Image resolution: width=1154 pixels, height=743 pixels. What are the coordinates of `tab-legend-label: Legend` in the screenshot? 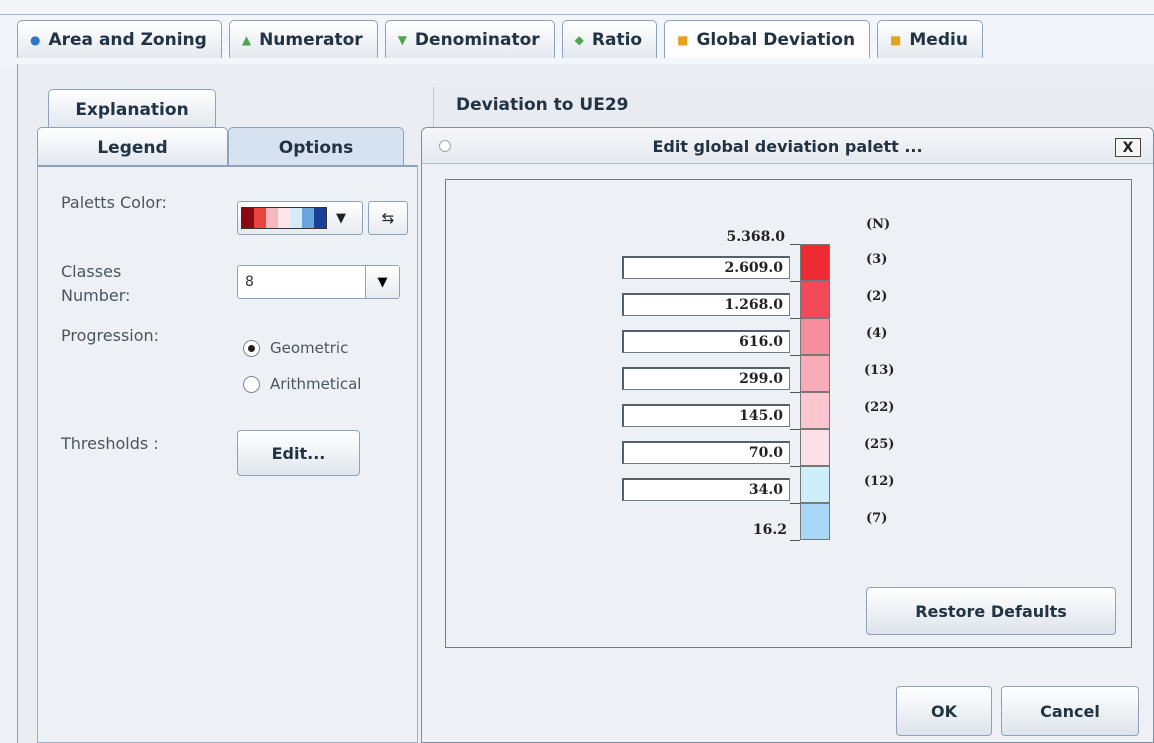 It's located at (132, 147).